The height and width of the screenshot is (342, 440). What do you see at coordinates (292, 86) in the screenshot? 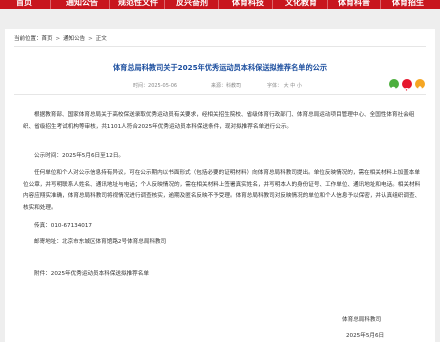
I see `font-size-medium: 中` at bounding box center [292, 86].